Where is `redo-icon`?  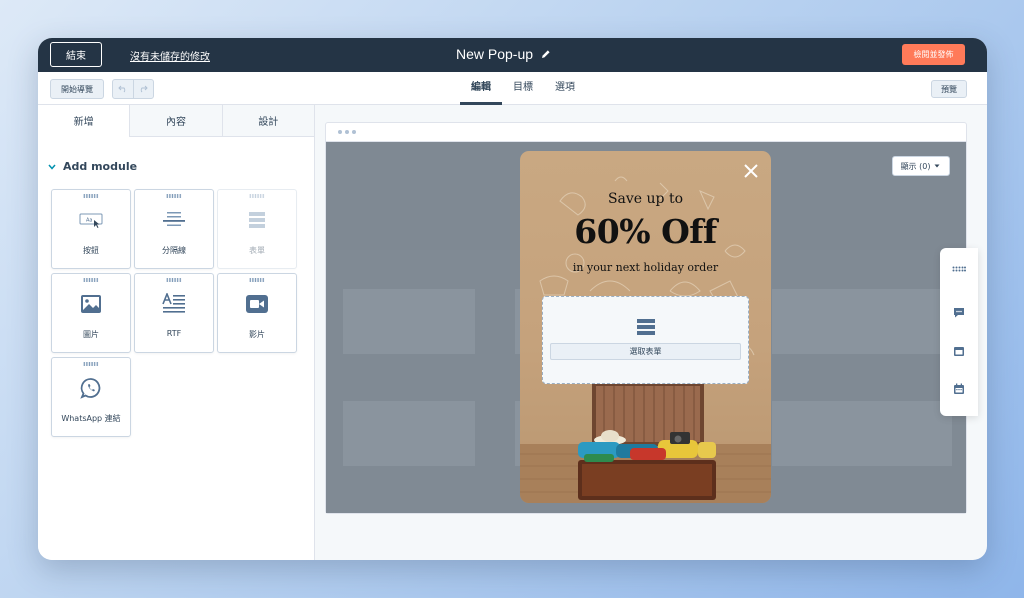 redo-icon is located at coordinates (144, 89).